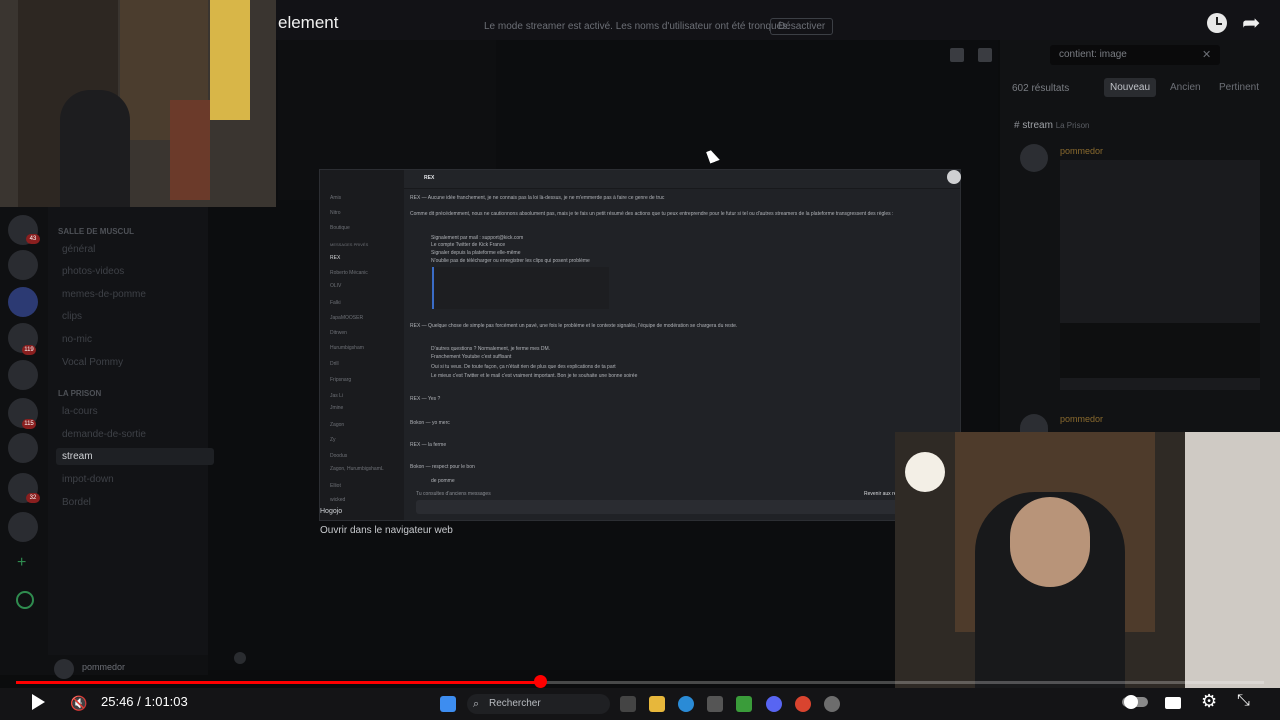  What do you see at coordinates (954, 177) in the screenshot?
I see `close-preview-icon` at bounding box center [954, 177].